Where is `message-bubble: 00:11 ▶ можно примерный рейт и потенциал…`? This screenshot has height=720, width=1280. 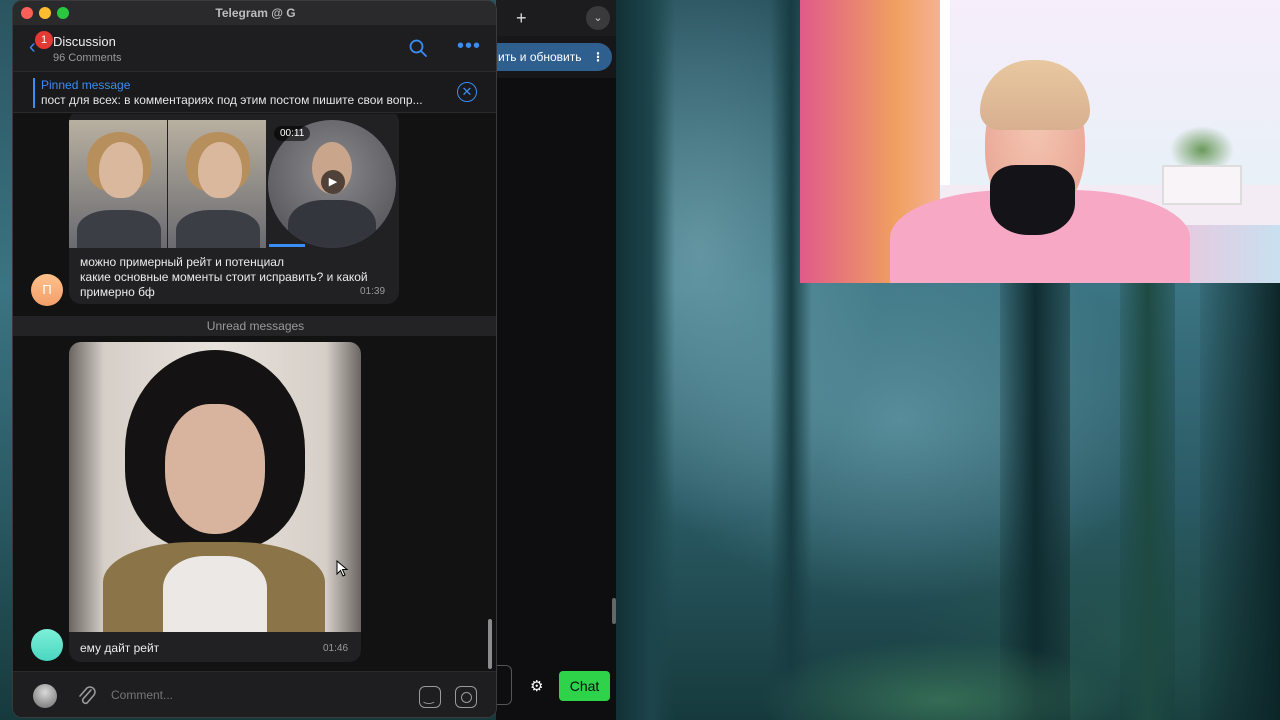 message-bubble: 00:11 ▶ можно примерный рейт и потенциал… is located at coordinates (234, 209).